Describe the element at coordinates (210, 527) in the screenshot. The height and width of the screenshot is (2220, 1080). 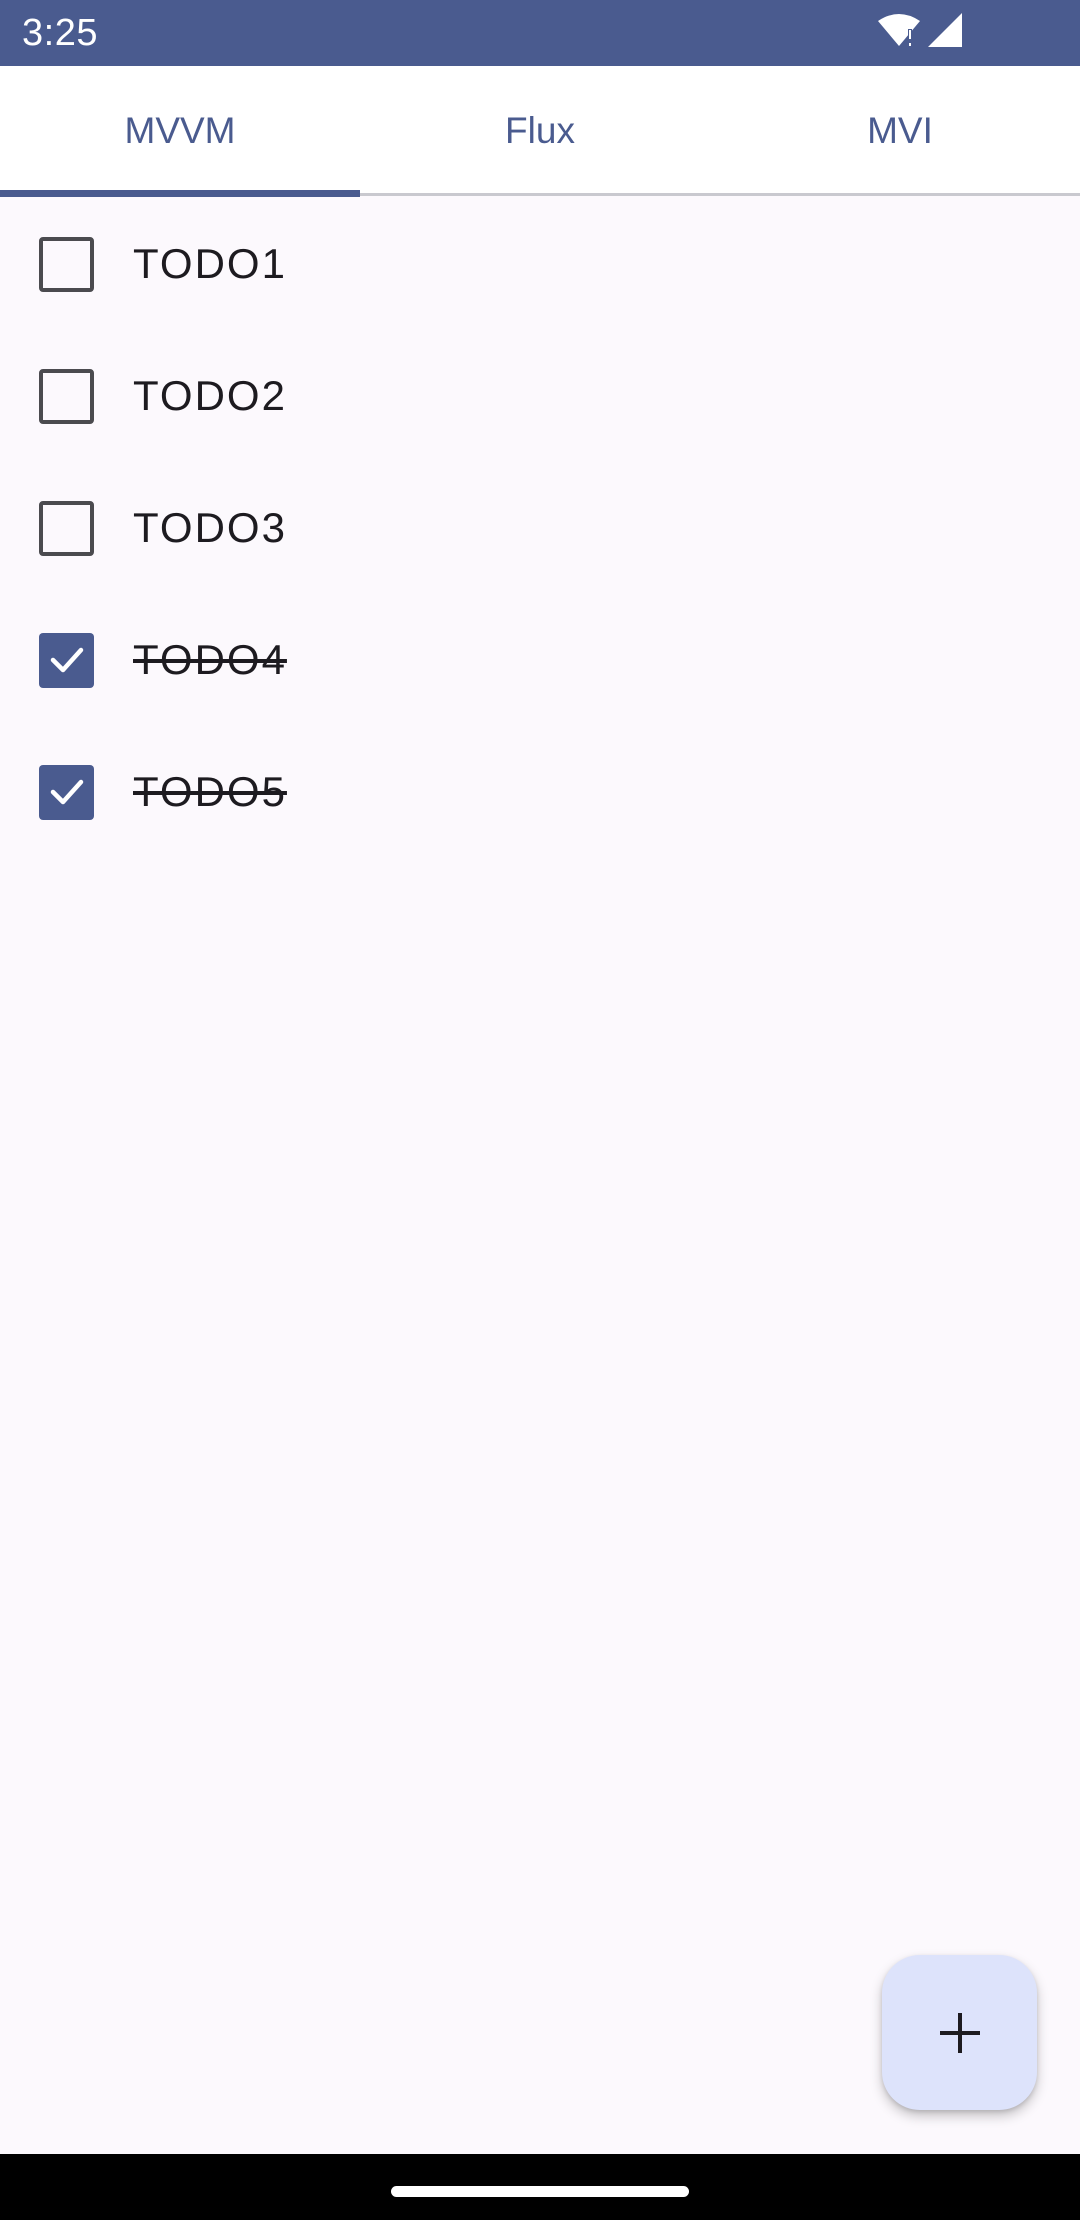
I see `todo-label: TODO3` at that location.